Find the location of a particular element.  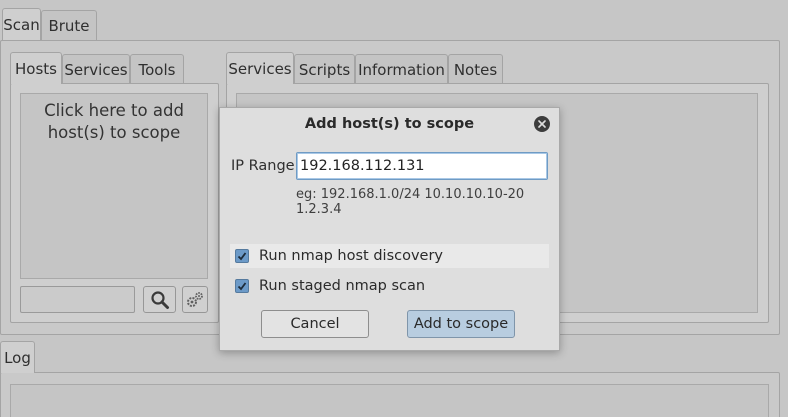

host-filter-input is located at coordinates (77, 299).